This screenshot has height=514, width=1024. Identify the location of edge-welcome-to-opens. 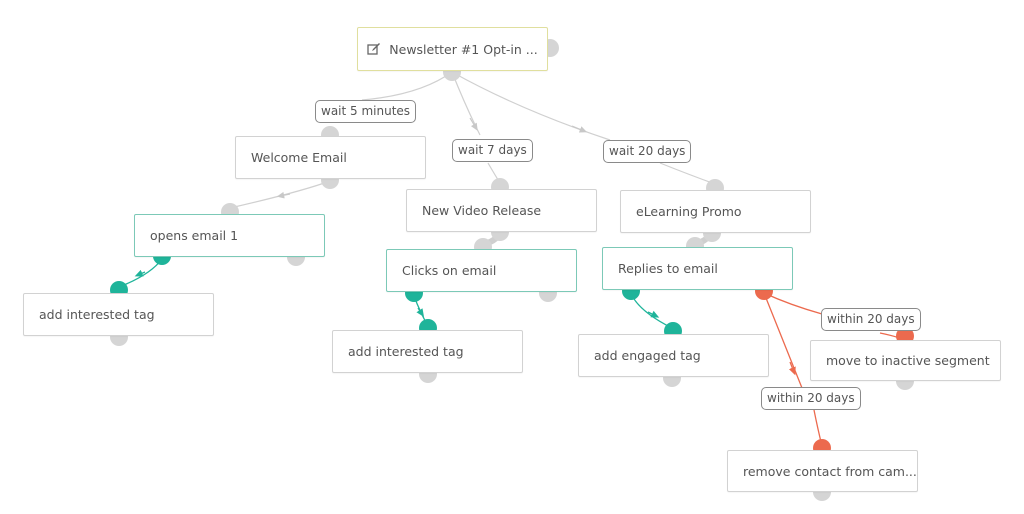
(280, 194).